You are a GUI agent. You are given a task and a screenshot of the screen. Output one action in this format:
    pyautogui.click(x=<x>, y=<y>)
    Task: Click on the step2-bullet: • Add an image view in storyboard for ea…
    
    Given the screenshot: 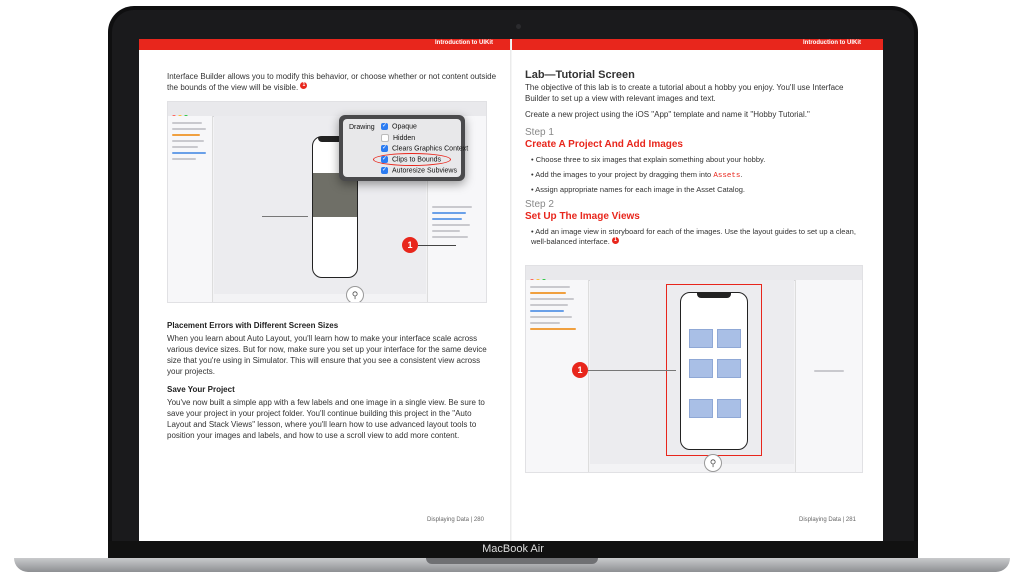 What is the action you would take?
    pyautogui.click(x=693, y=236)
    